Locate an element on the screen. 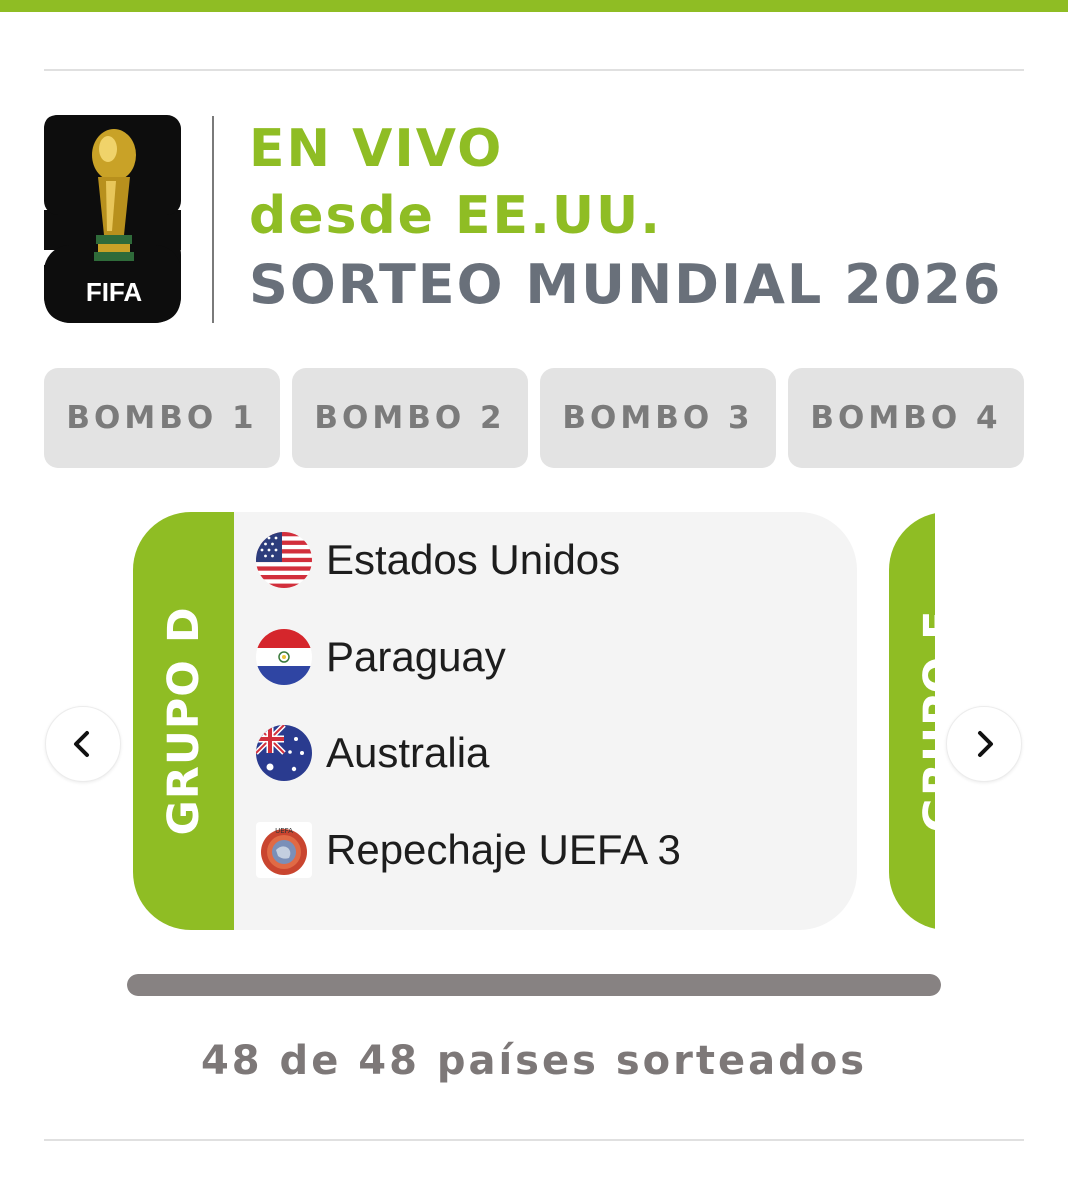  team-row: Australia is located at coordinates (372, 753).